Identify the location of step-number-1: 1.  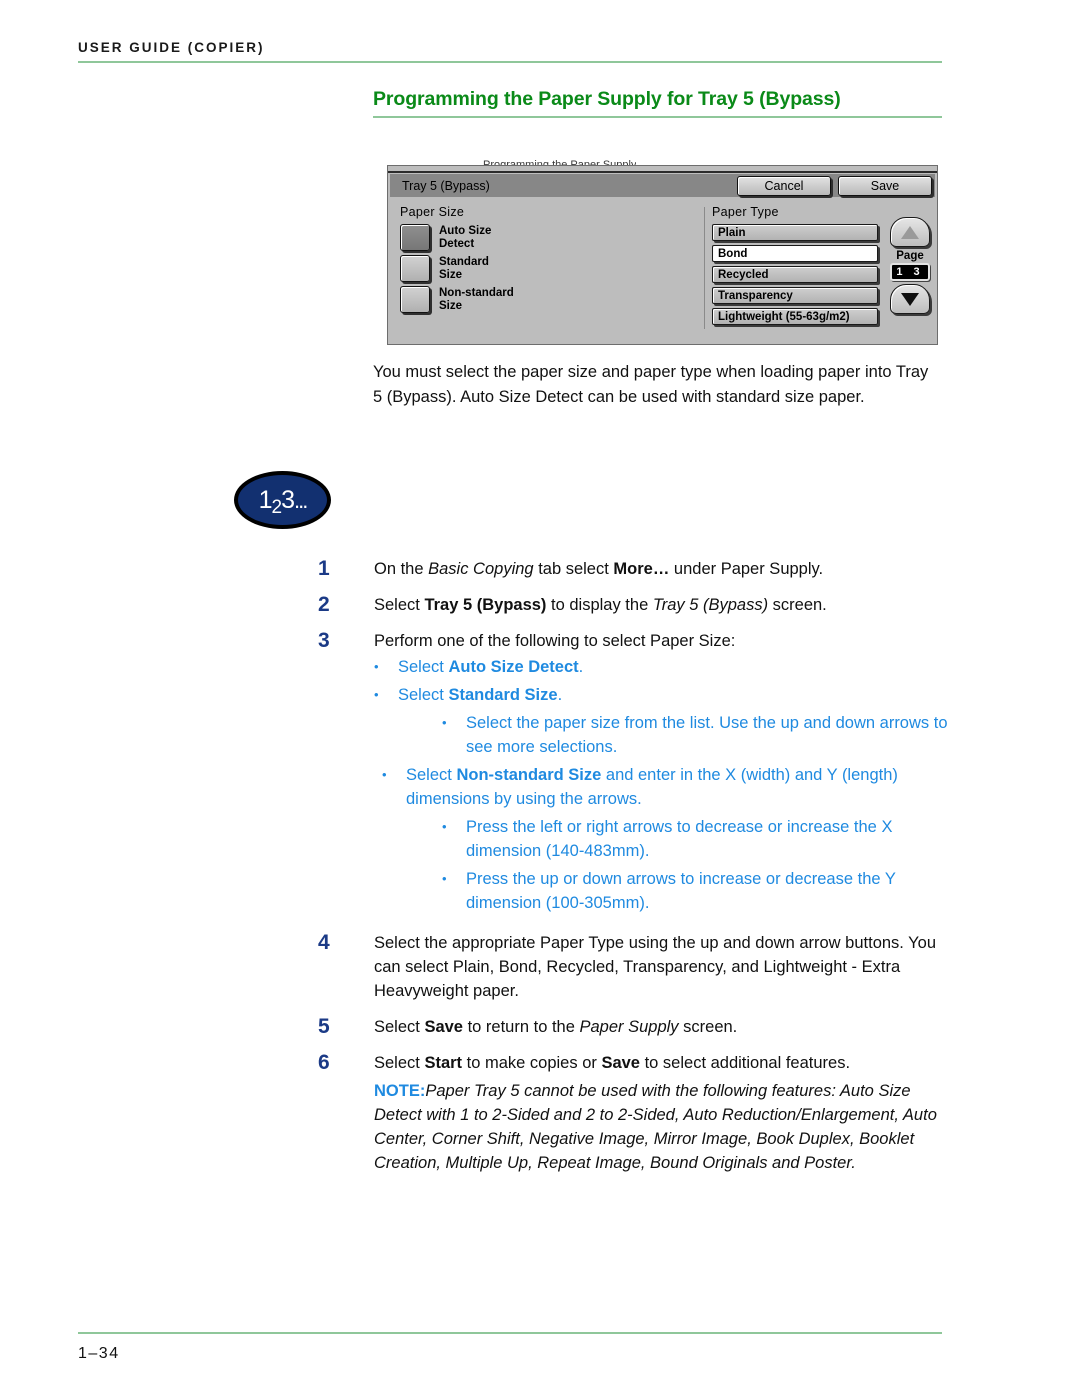
(324, 568).